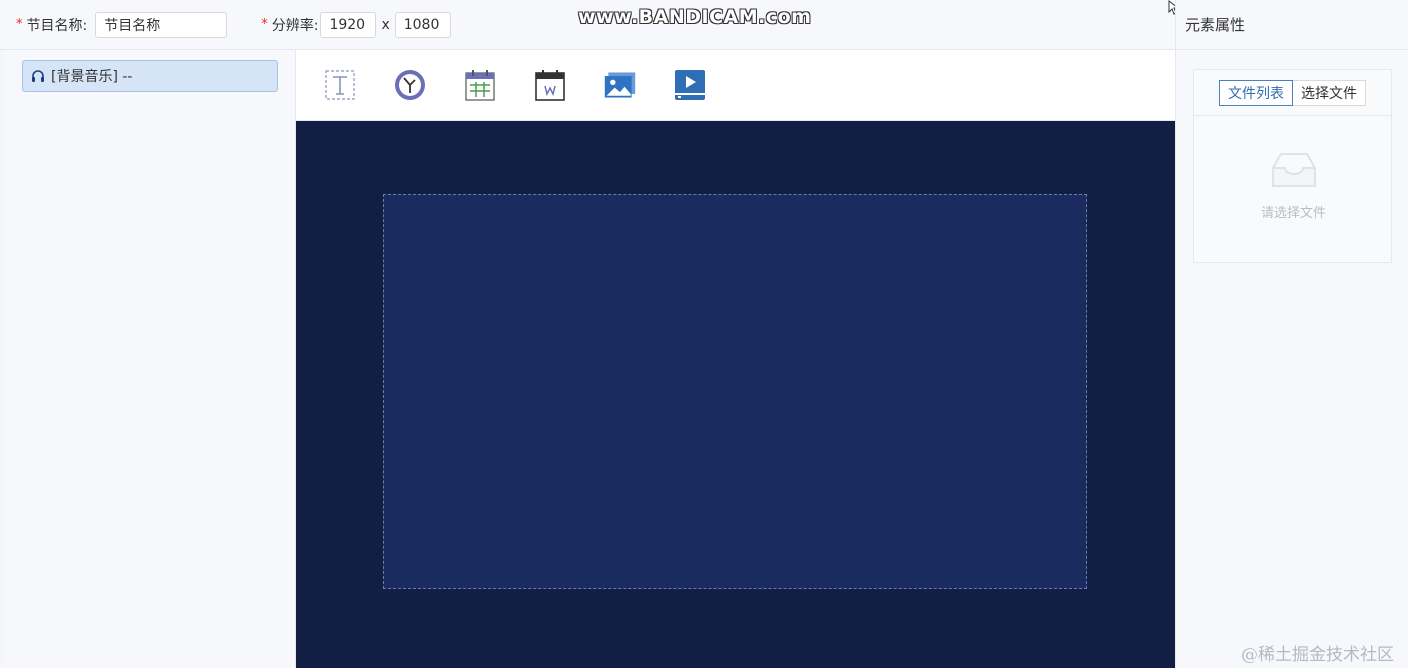 The height and width of the screenshot is (668, 1408). I want to click on layer-item-label: [背景音乐] --, so click(92, 77).